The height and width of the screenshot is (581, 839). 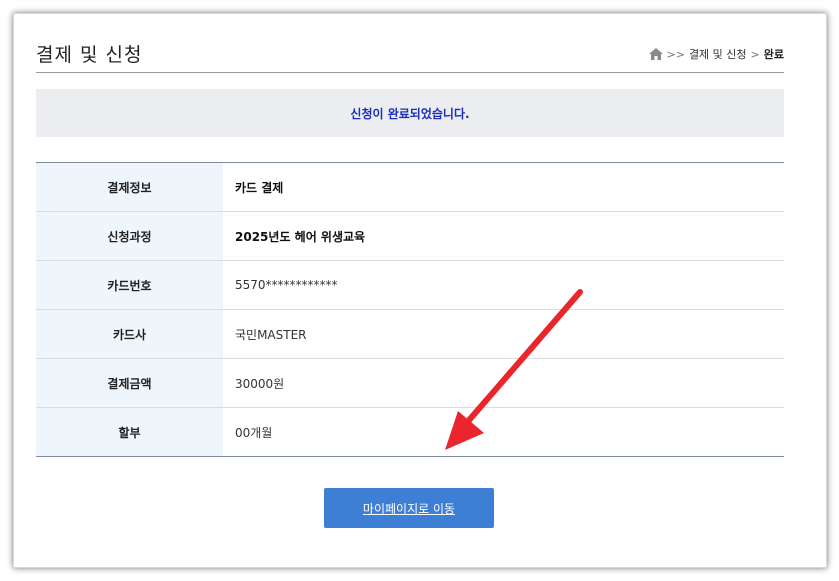 I want to click on row-value-course: 2025년도 헤어 위생교육, so click(x=503, y=236).